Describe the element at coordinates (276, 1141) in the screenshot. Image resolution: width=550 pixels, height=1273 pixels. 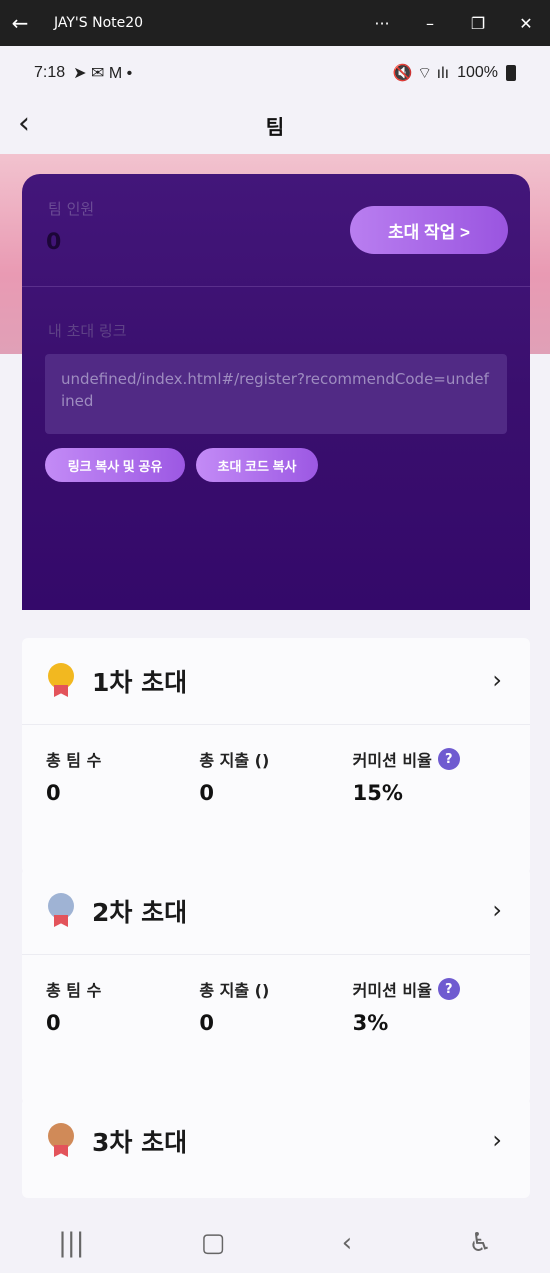
I see `level-3-header: 3차 초대 ›` at that location.